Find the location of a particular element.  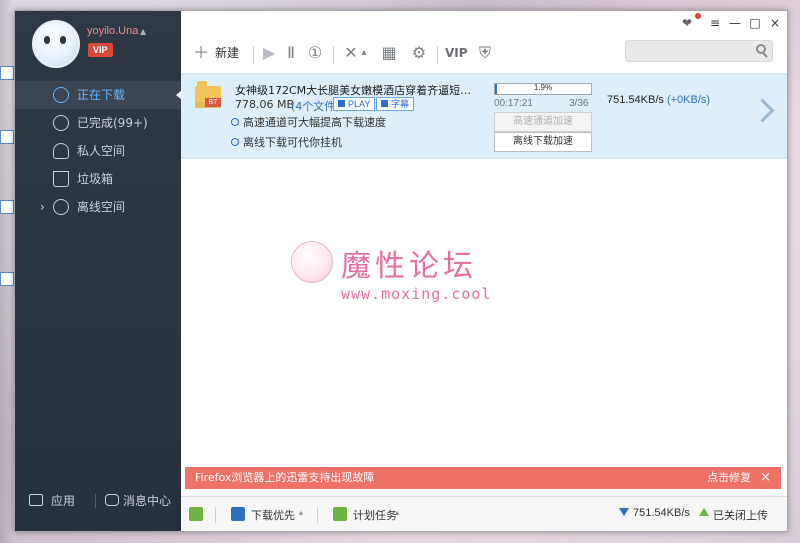

sidebar-item-downloading: 正在下载 is located at coordinates (98, 95).